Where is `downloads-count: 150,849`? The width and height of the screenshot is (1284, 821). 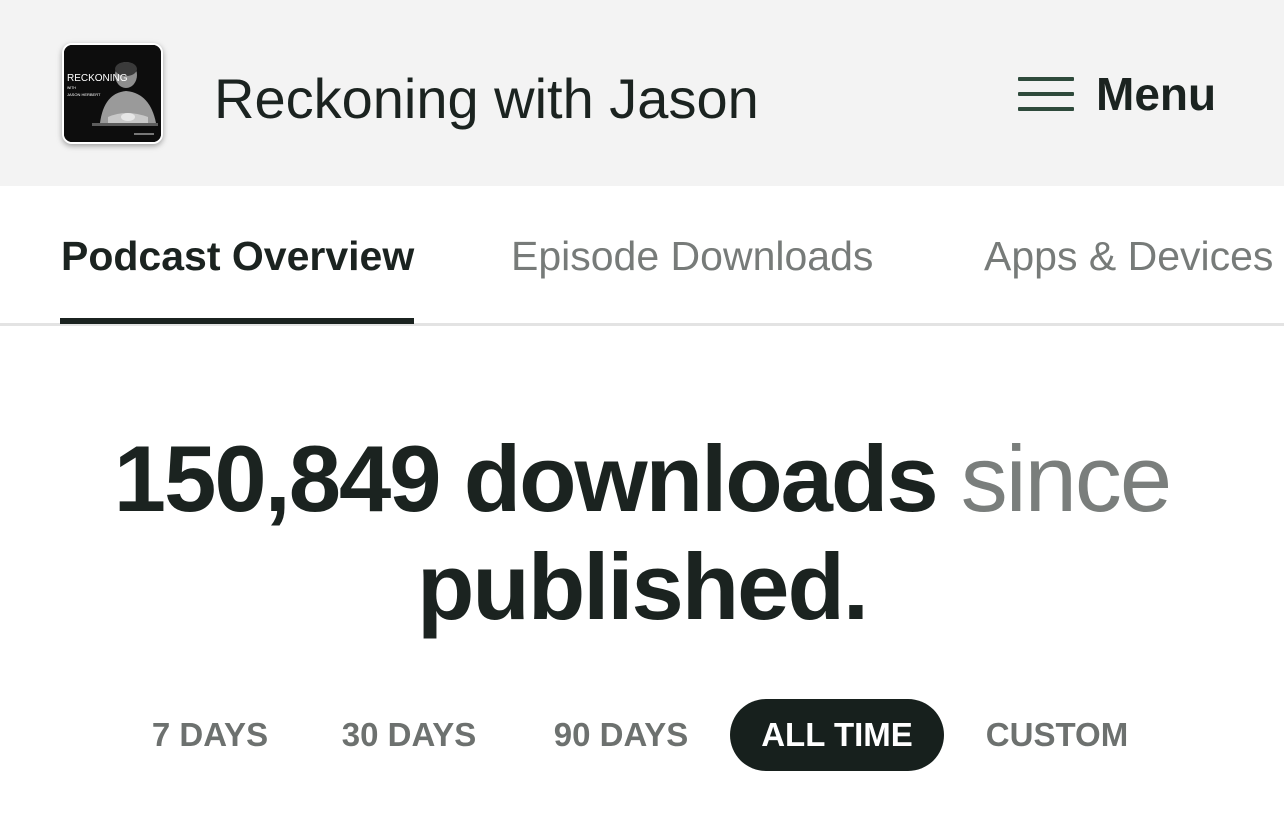 downloads-count: 150,849 is located at coordinates (277, 478).